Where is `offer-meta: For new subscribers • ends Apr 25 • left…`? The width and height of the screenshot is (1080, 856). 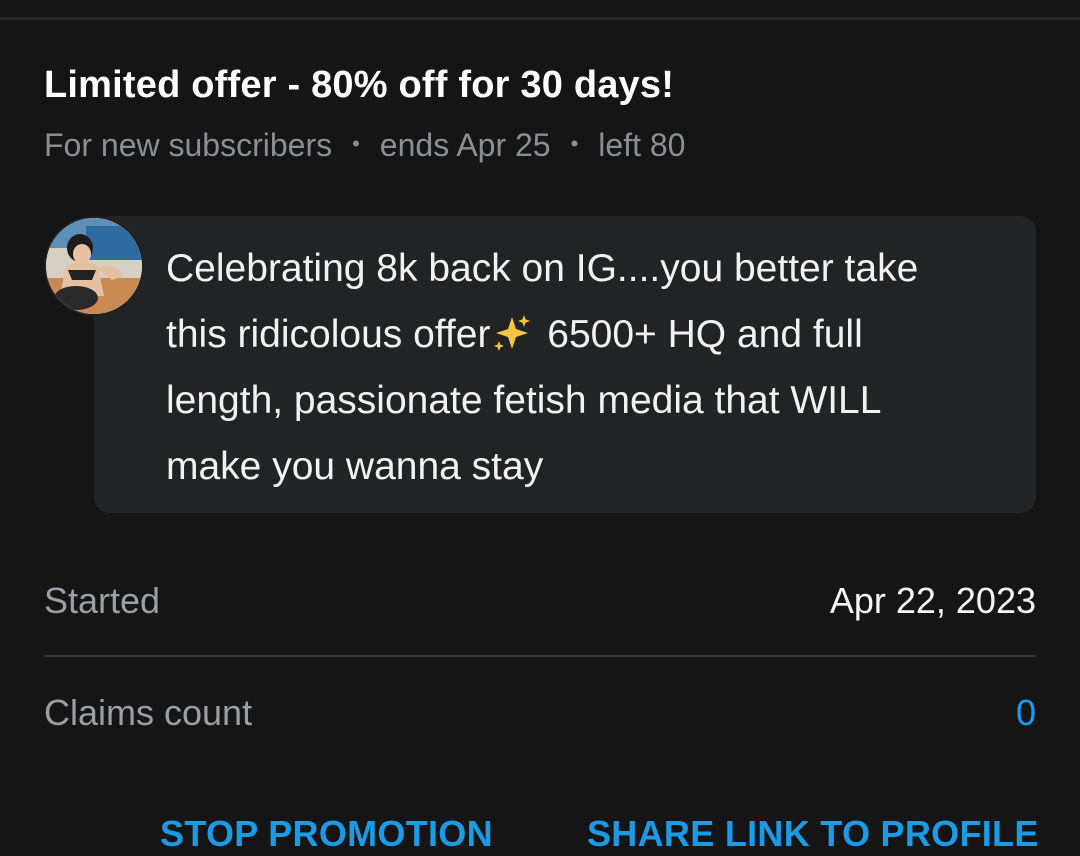 offer-meta: For new subscribers • ends Apr 25 • left… is located at coordinates (364, 145).